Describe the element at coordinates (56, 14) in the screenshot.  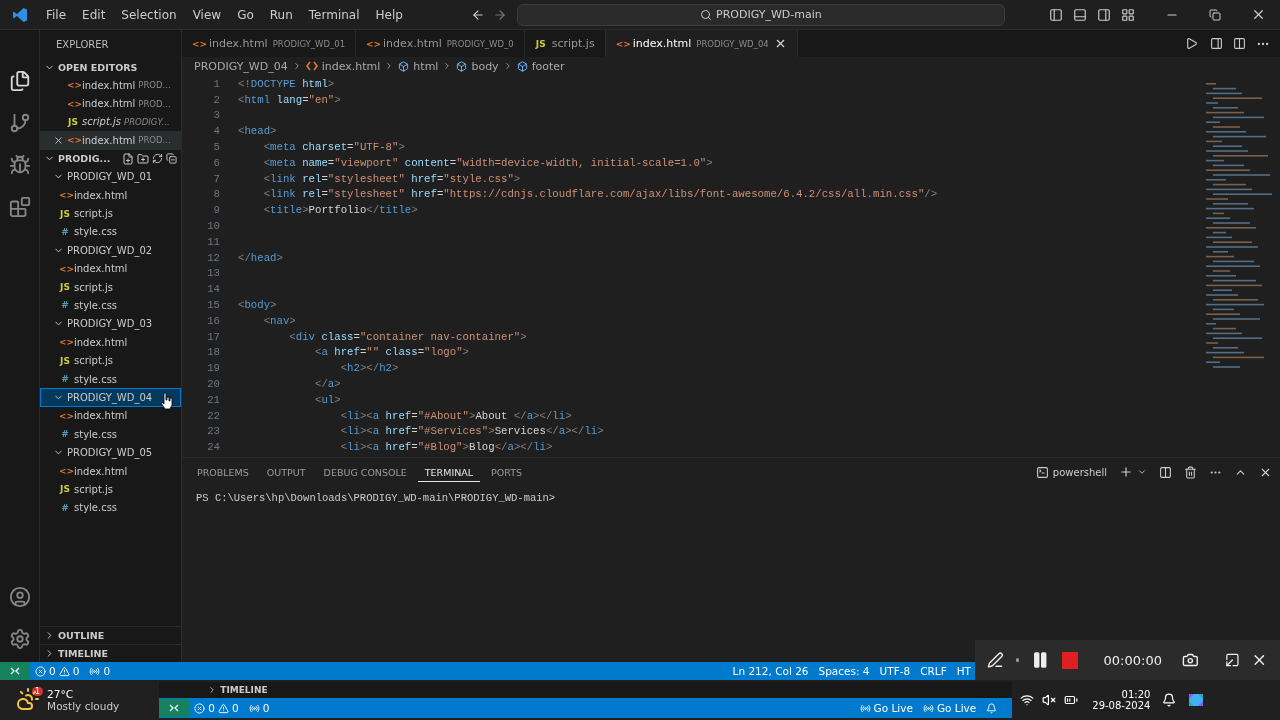
I see `menu-item: File` at that location.